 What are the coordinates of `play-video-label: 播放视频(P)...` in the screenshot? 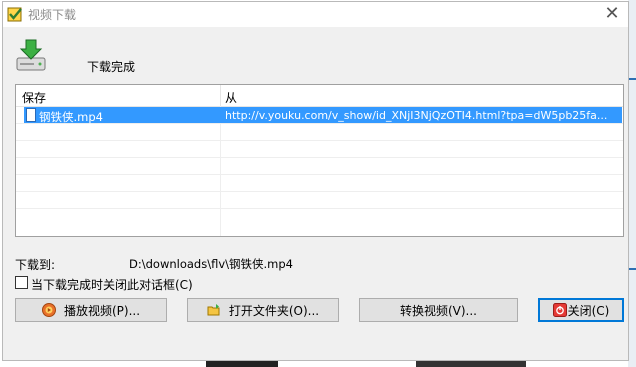 It's located at (102, 310).